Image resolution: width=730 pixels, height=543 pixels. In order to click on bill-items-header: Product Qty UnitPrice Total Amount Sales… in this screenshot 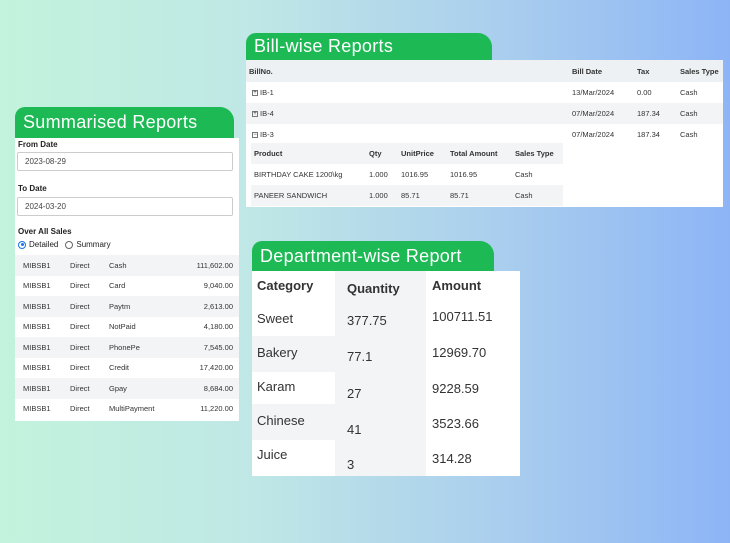, I will do `click(407, 153)`.